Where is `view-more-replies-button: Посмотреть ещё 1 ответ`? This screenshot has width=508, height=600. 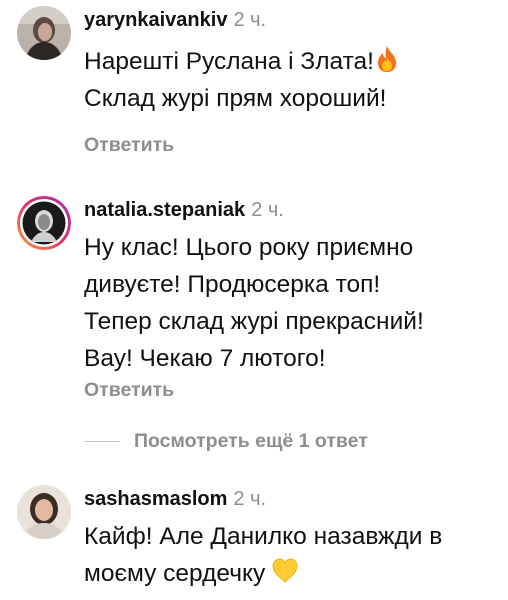 view-more-replies-button: Посмотреть ещё 1 ответ is located at coordinates (226, 441).